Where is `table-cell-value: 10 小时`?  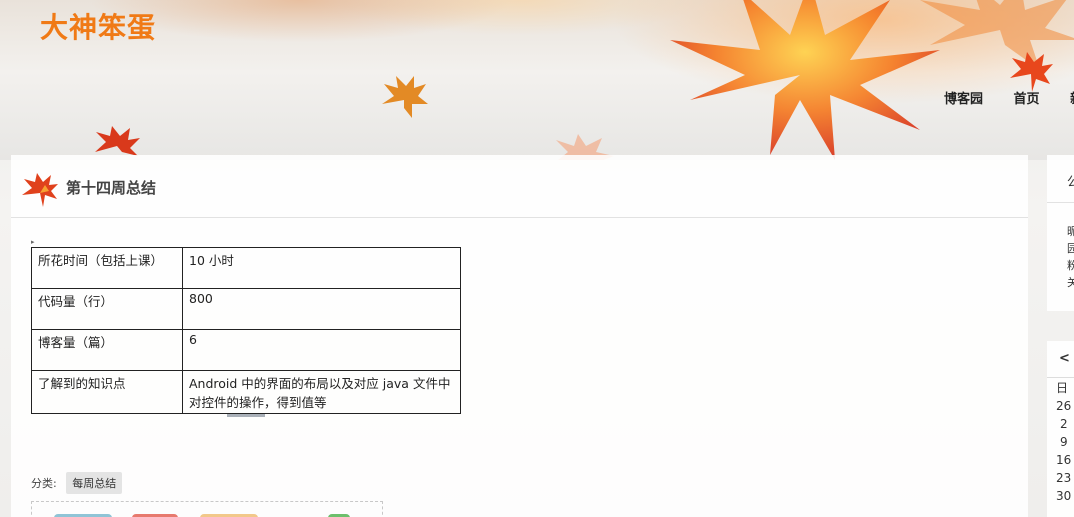
table-cell-value: 10 小时 is located at coordinates (321, 268).